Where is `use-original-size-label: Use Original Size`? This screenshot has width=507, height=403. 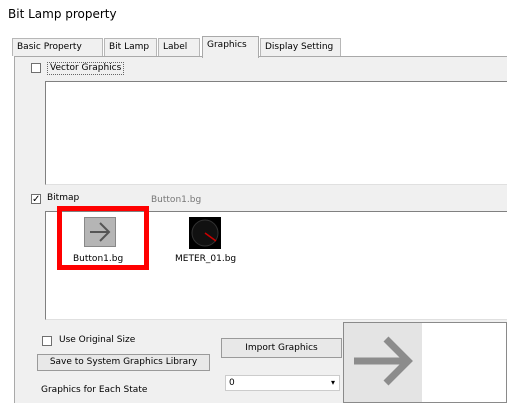 use-original-size-label: Use Original Size is located at coordinates (97, 340).